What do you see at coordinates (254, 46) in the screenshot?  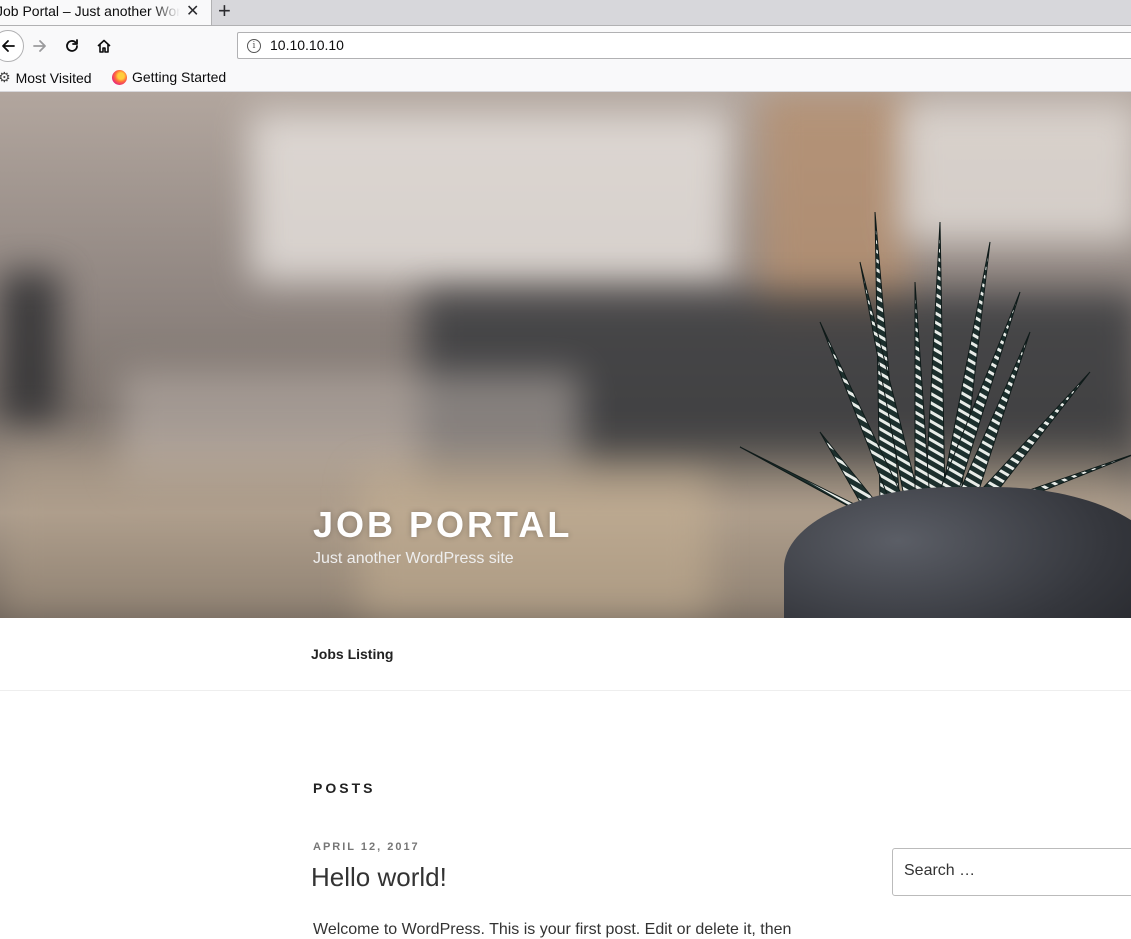 I see `site-info-icon: i` at bounding box center [254, 46].